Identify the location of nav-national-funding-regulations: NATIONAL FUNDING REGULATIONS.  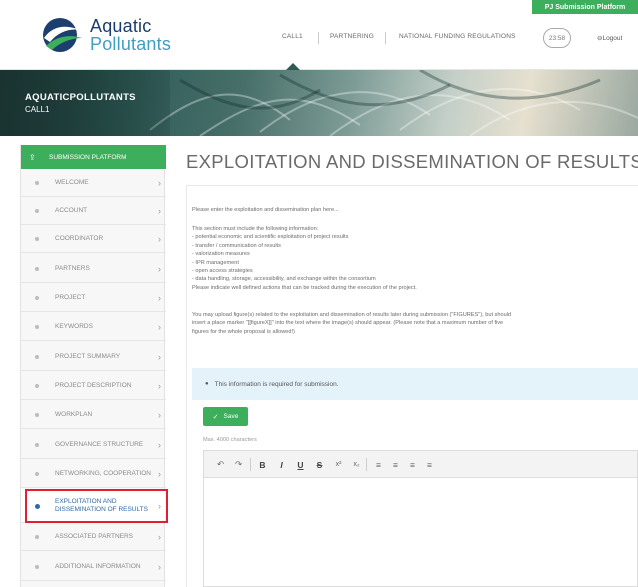
(457, 40).